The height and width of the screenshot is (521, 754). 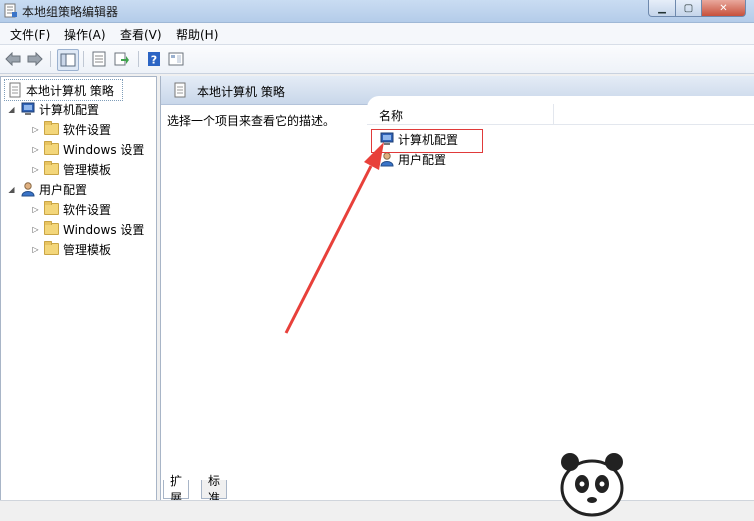 I want to click on tree-item-admin-templates: ▷ 管理模板, so click(x=71, y=169).